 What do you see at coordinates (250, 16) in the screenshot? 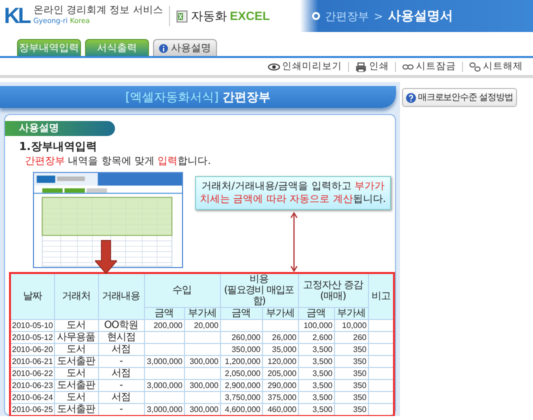
I see `product-suffix: EXCEL` at bounding box center [250, 16].